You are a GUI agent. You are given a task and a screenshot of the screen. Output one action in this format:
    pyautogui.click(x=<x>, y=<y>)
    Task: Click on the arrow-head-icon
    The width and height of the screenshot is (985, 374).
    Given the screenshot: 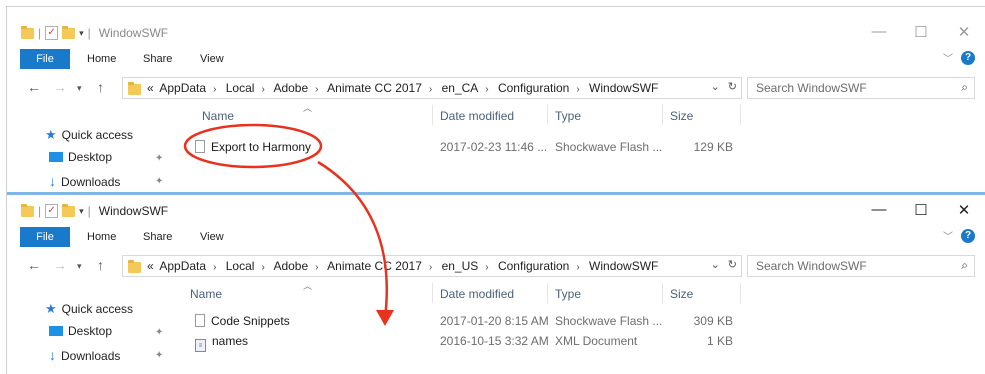 What is the action you would take?
    pyautogui.click(x=385, y=318)
    